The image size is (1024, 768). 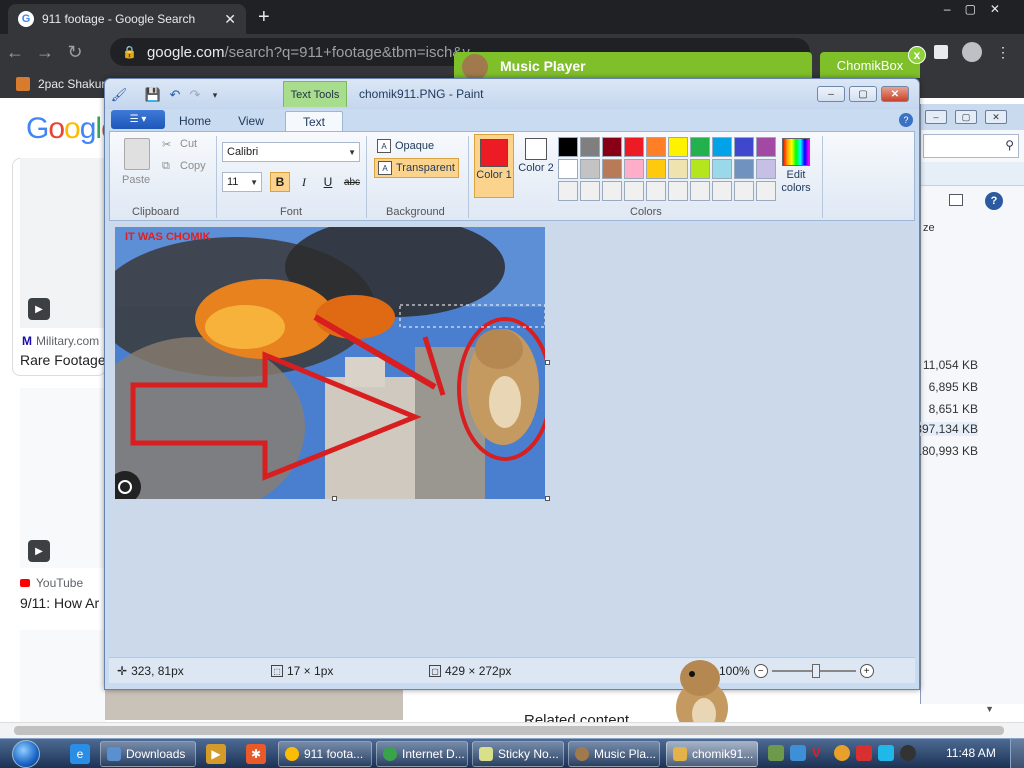 What do you see at coordinates (175, 95) in the screenshot?
I see `undo-icon: ↶` at bounding box center [175, 95].